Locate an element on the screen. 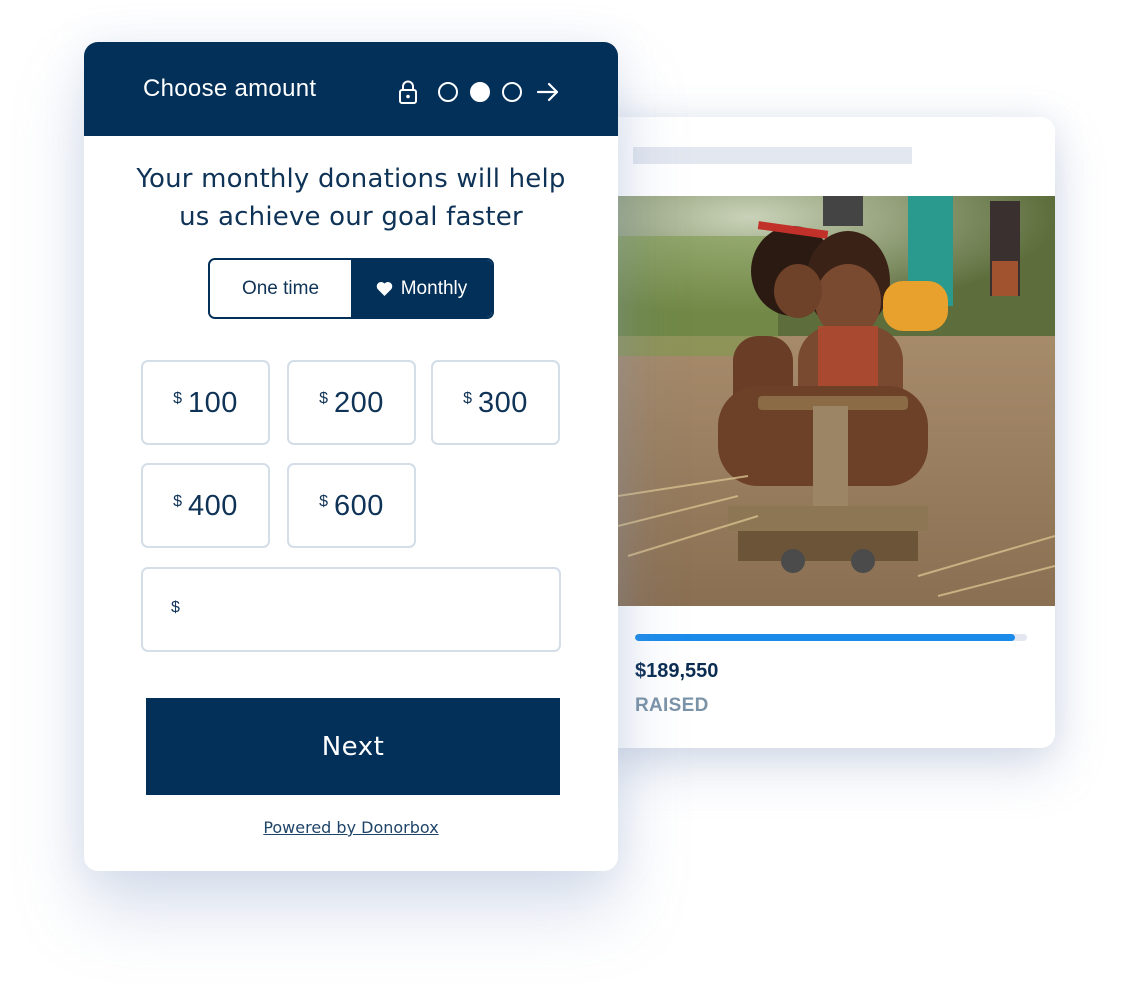 The width and height of the screenshot is (1128, 997). raised-label: RAISED is located at coordinates (672, 705).